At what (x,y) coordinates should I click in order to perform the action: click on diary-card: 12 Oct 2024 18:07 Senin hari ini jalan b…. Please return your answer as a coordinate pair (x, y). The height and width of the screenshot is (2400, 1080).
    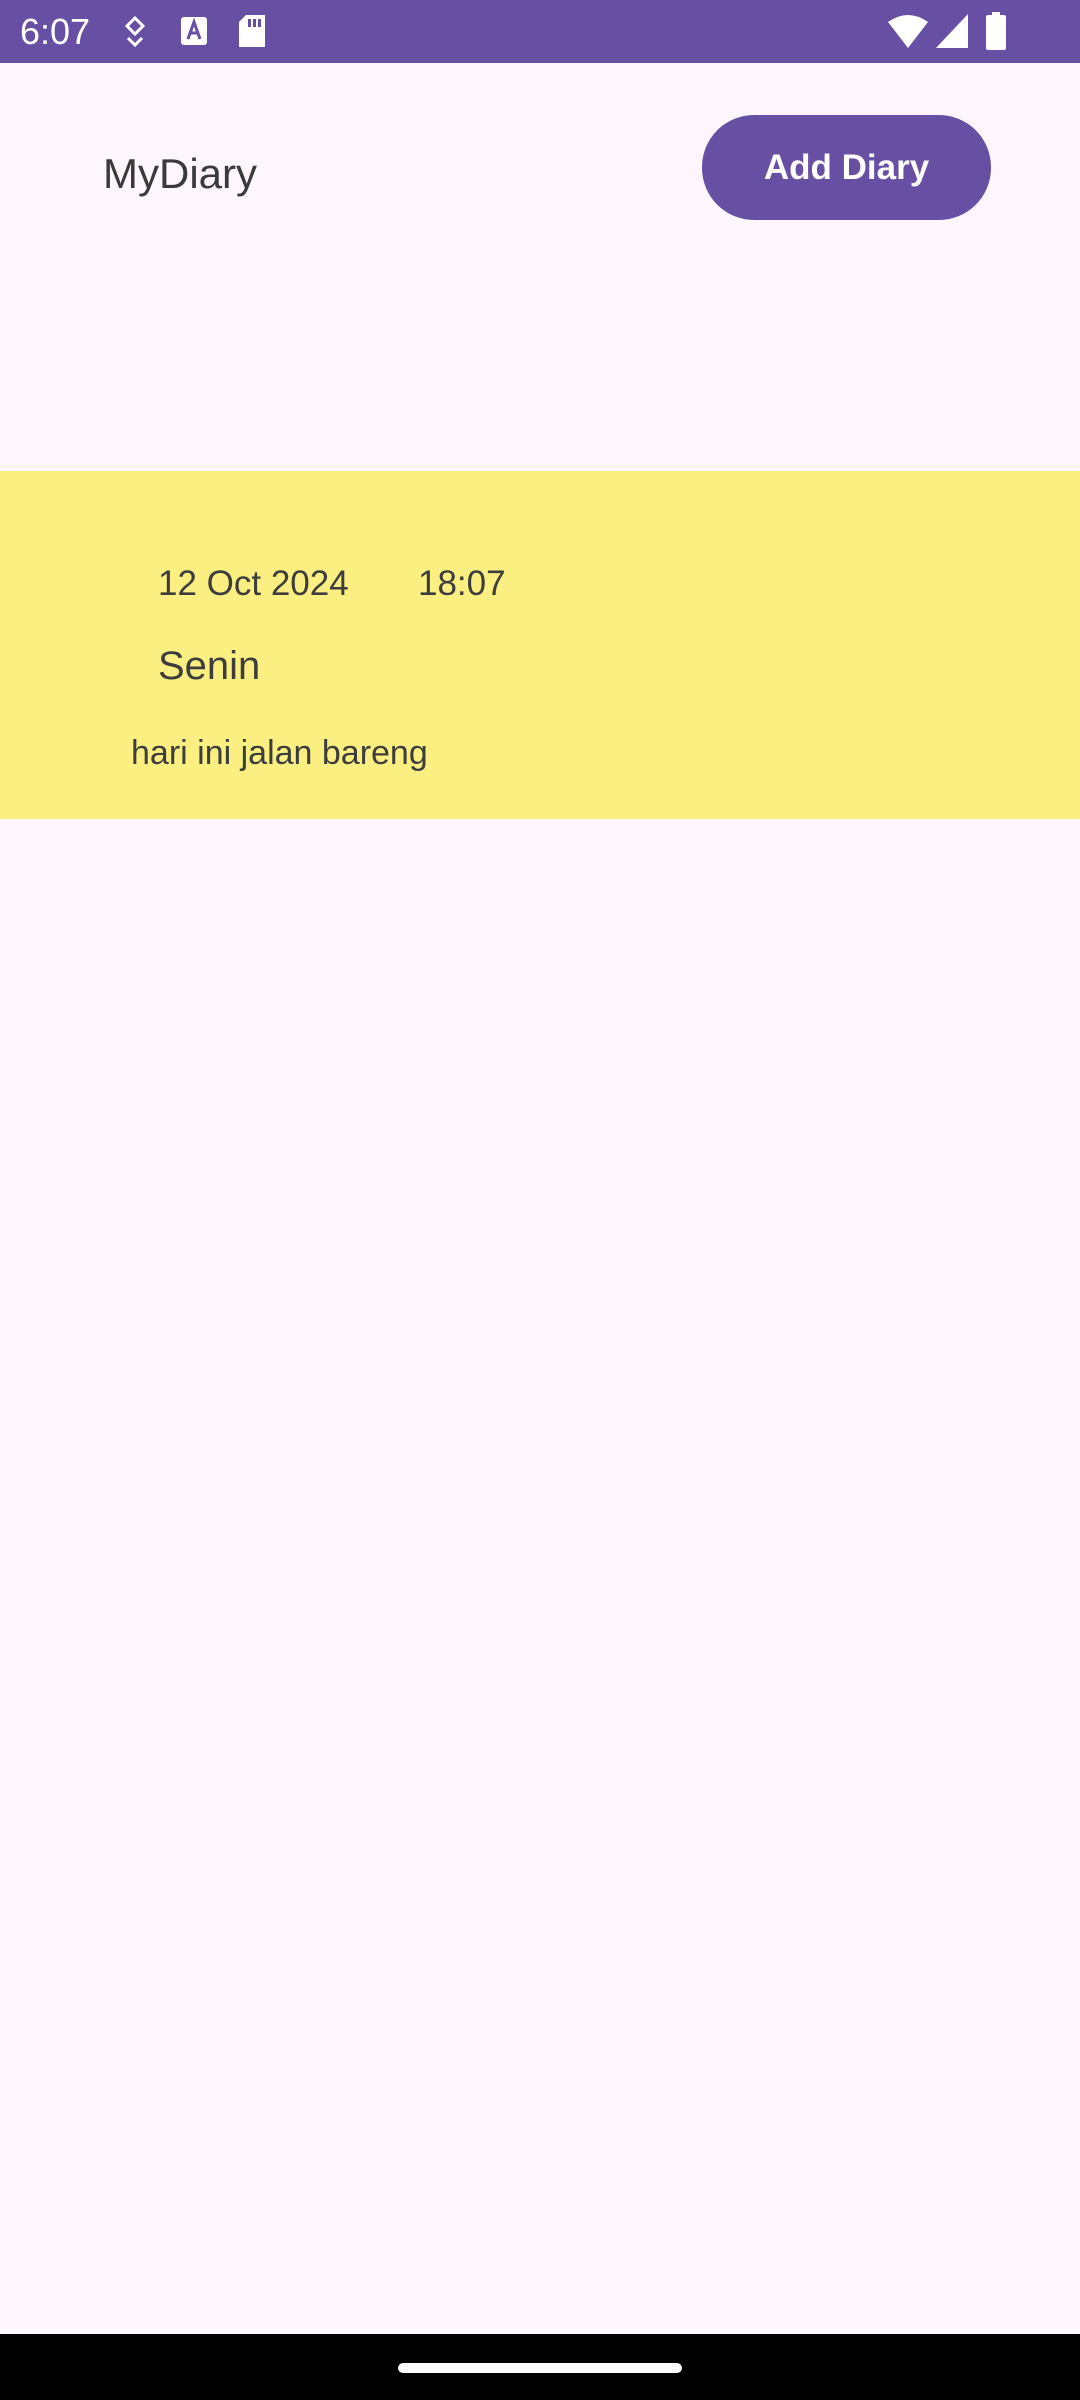
    Looking at the image, I should click on (540, 645).